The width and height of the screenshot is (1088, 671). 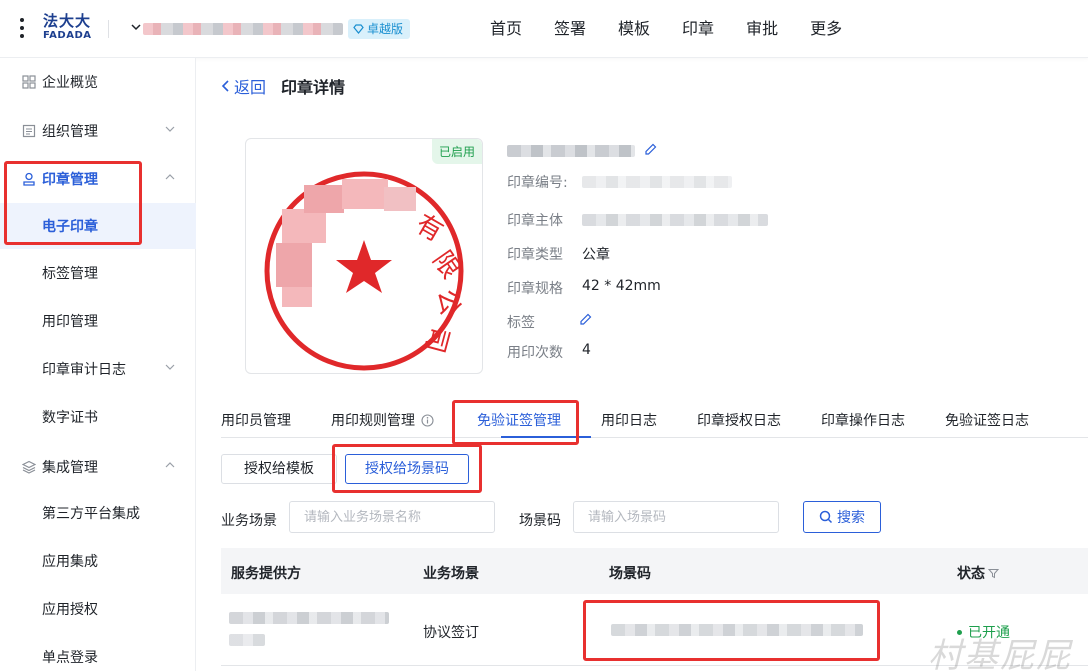 I want to click on seal-field-label: 印章编号:, so click(x=537, y=183).